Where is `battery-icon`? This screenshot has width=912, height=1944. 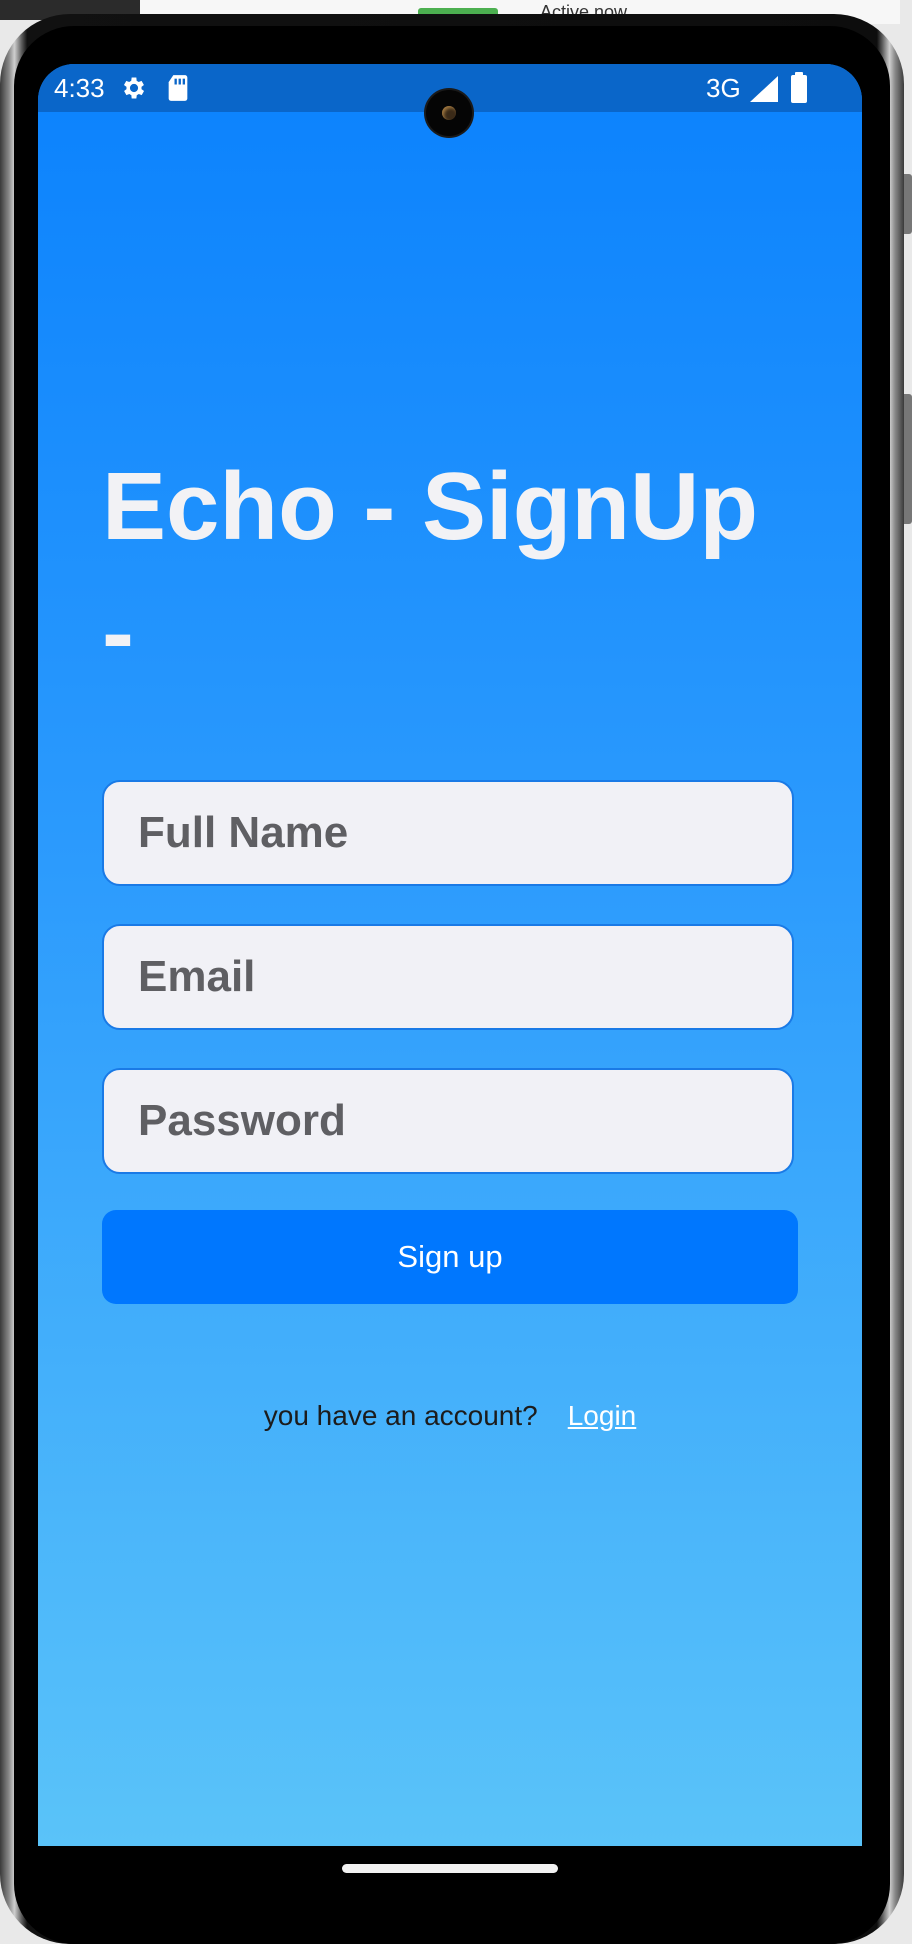 battery-icon is located at coordinates (799, 90).